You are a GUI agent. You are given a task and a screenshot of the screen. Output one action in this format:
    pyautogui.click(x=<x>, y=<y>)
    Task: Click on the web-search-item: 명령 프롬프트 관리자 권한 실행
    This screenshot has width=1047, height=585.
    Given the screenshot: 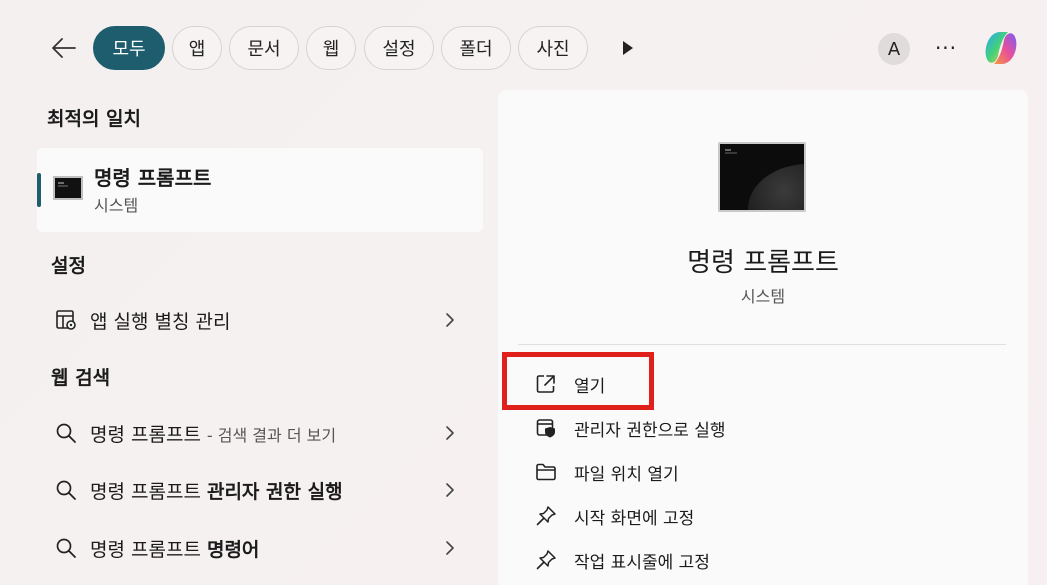 What is the action you would take?
    pyautogui.click(x=260, y=490)
    